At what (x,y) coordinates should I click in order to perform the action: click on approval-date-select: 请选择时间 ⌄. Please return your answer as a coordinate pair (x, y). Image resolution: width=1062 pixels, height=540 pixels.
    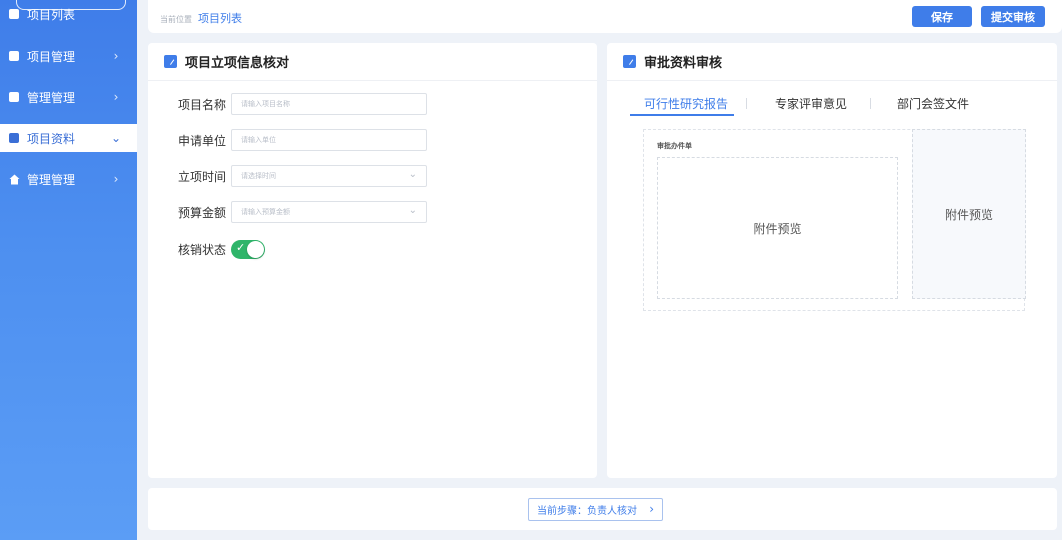
    Looking at the image, I should click on (329, 176).